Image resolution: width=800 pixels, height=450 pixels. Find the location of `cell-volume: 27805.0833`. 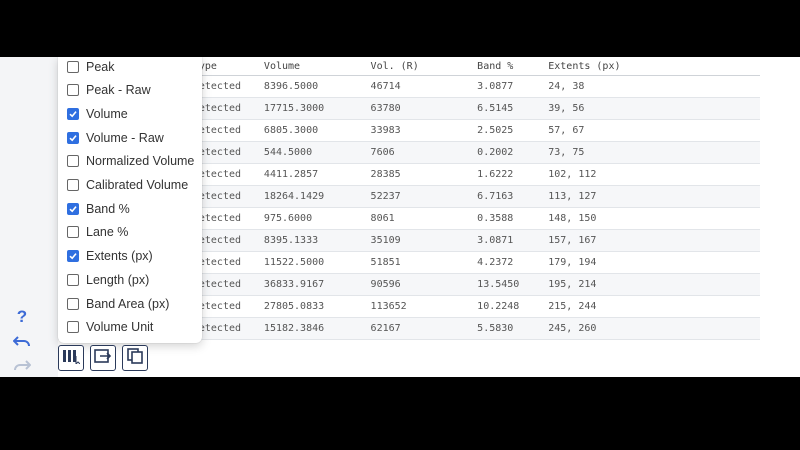

cell-volume: 27805.0833 is located at coordinates (311, 306).